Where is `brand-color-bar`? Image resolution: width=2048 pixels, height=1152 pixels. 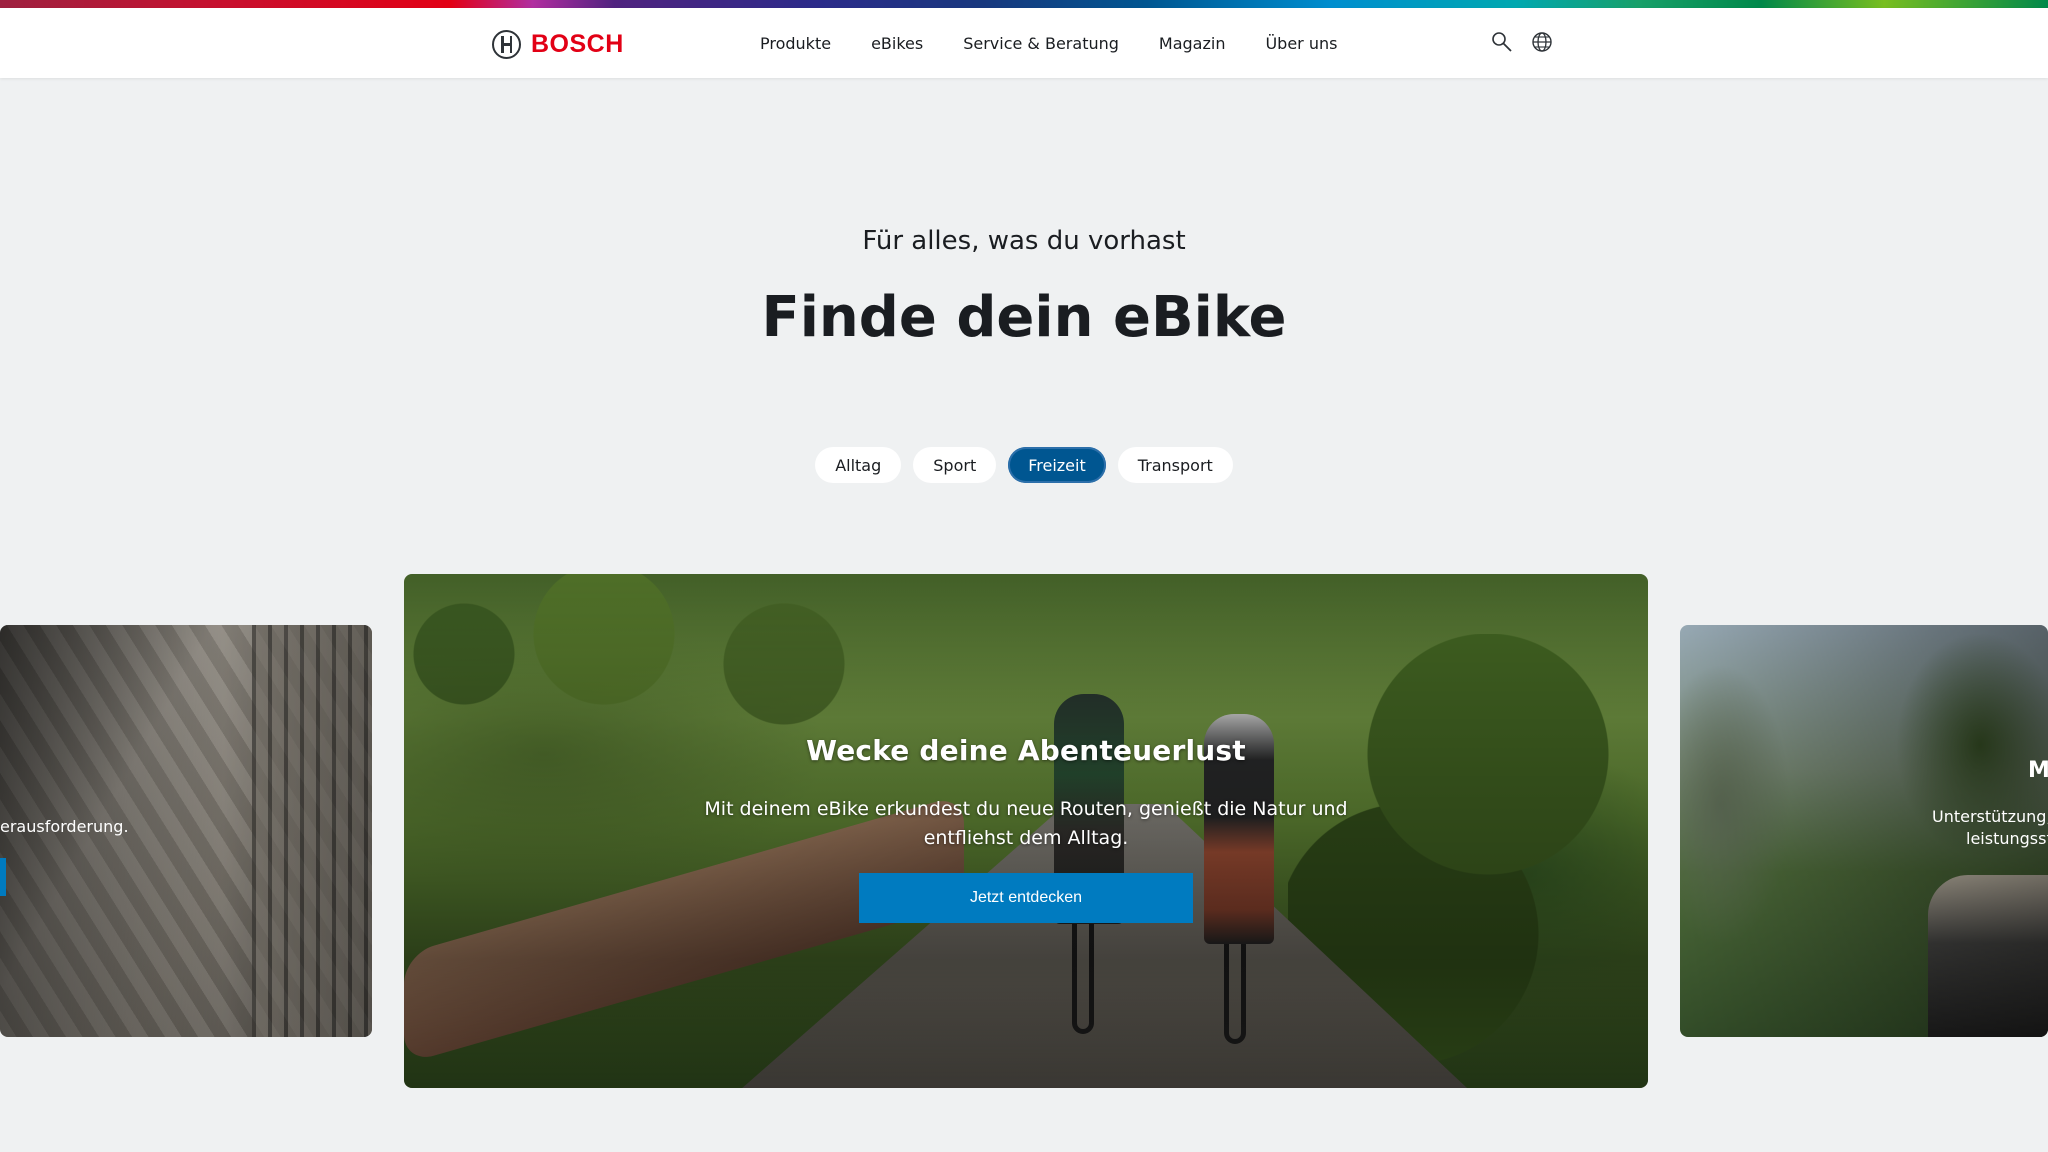 brand-color-bar is located at coordinates (1024, 4).